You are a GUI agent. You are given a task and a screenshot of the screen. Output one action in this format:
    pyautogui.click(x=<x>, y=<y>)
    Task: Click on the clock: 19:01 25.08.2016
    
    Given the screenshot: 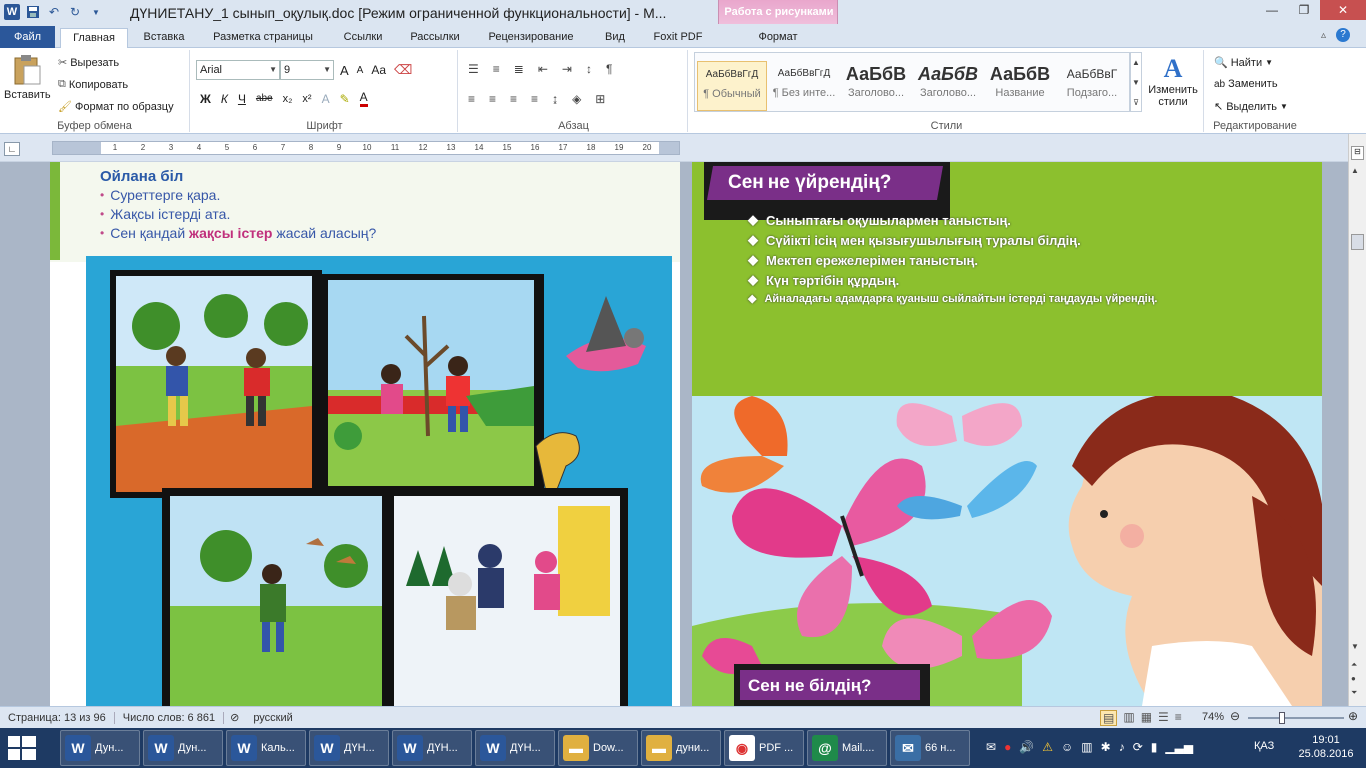 What is the action you would take?
    pyautogui.click(x=1326, y=747)
    